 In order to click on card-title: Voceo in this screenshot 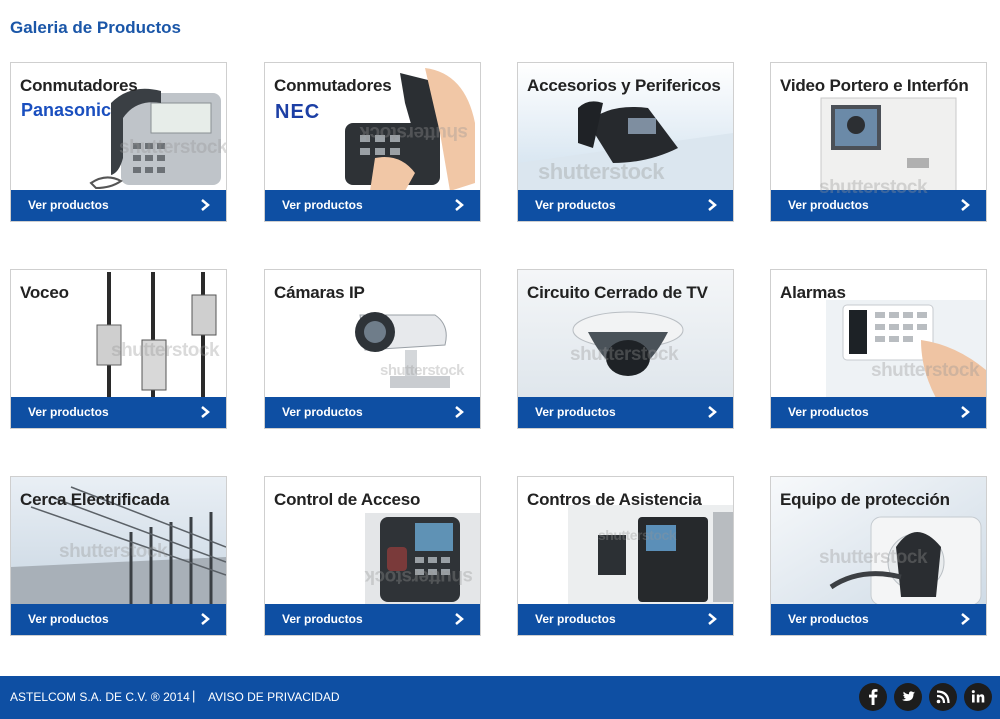, I will do `click(44, 292)`.